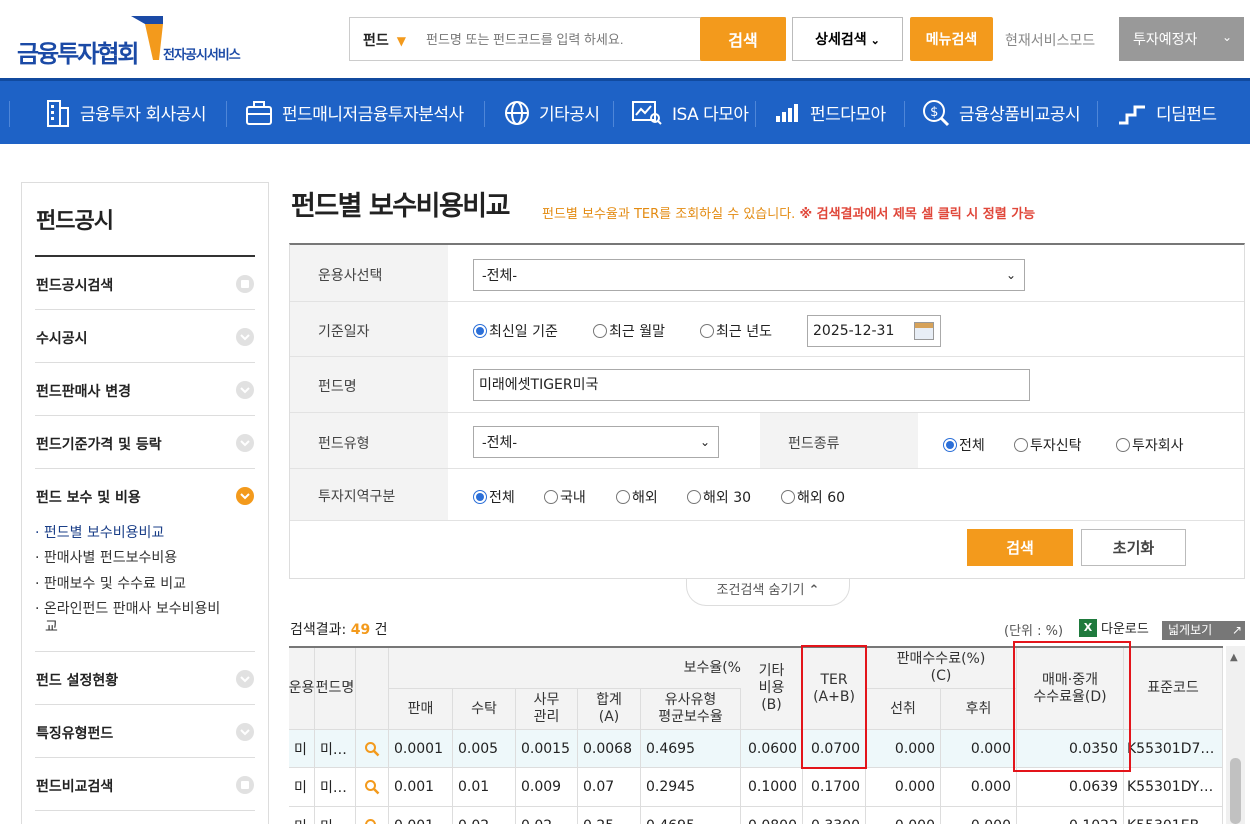 Image resolution: width=1250 pixels, height=824 pixels. Describe the element at coordinates (719, 497) in the screenshot. I see `region-option-overseas-30: 해외 30` at that location.